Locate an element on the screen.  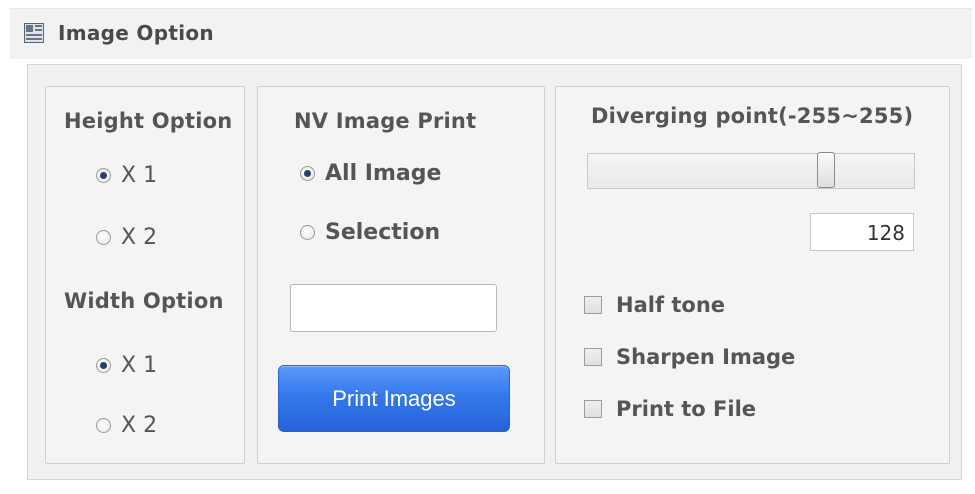
width-x2-radio: X 2 is located at coordinates (126, 425).